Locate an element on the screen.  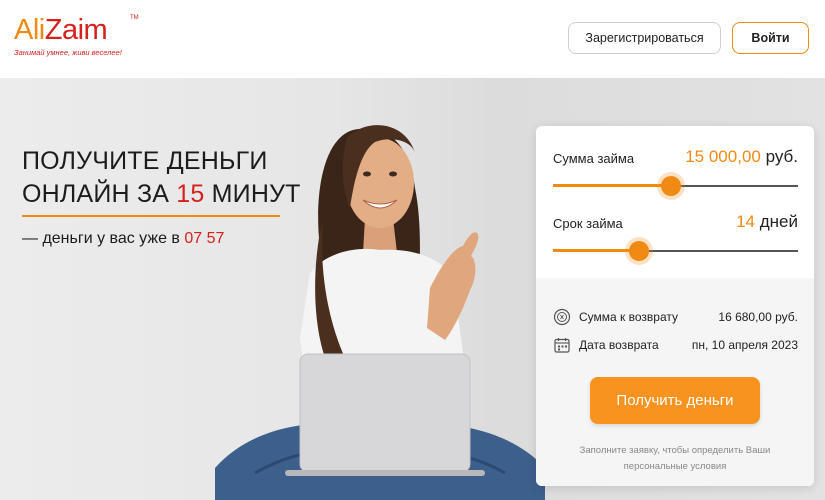
amount-slider-thumb is located at coordinates (670, 186).